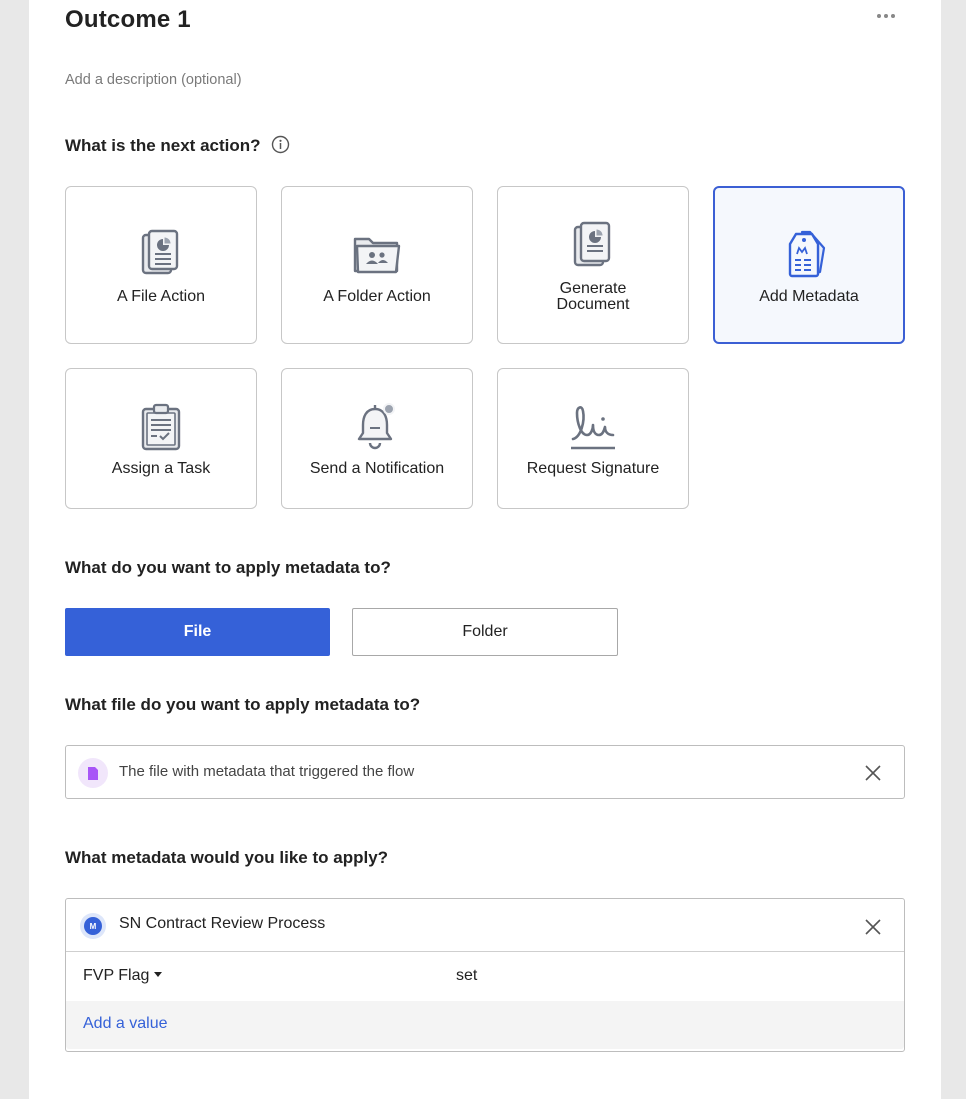 The image size is (966, 1099). I want to click on action-card-label: Send a Notification, so click(377, 468).